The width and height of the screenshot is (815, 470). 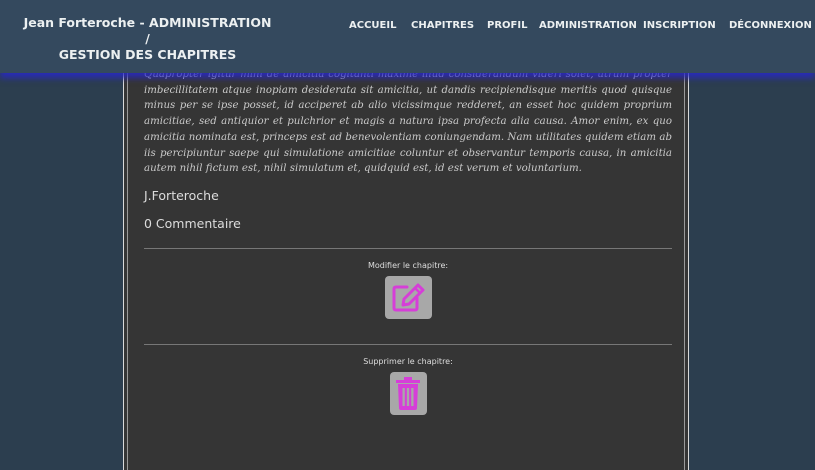 What do you see at coordinates (147, 54) in the screenshot?
I see `site-title-line2: GESTION DES CHAPITRES` at bounding box center [147, 54].